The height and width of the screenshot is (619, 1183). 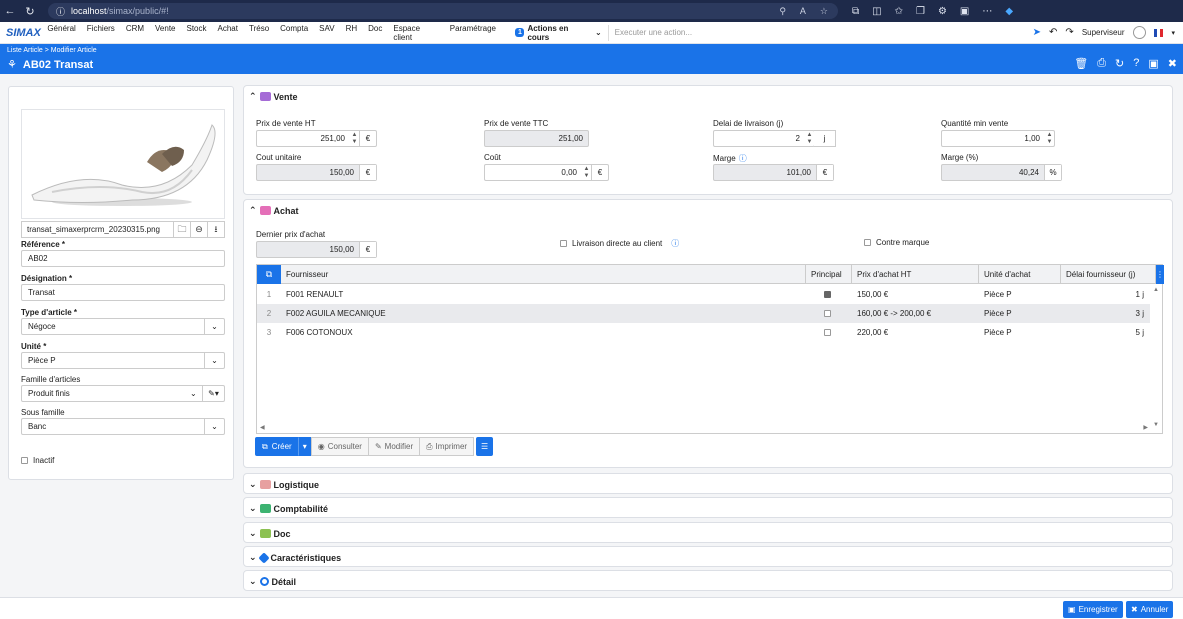 I want to click on back-icon: ←, so click(x=10, y=11).